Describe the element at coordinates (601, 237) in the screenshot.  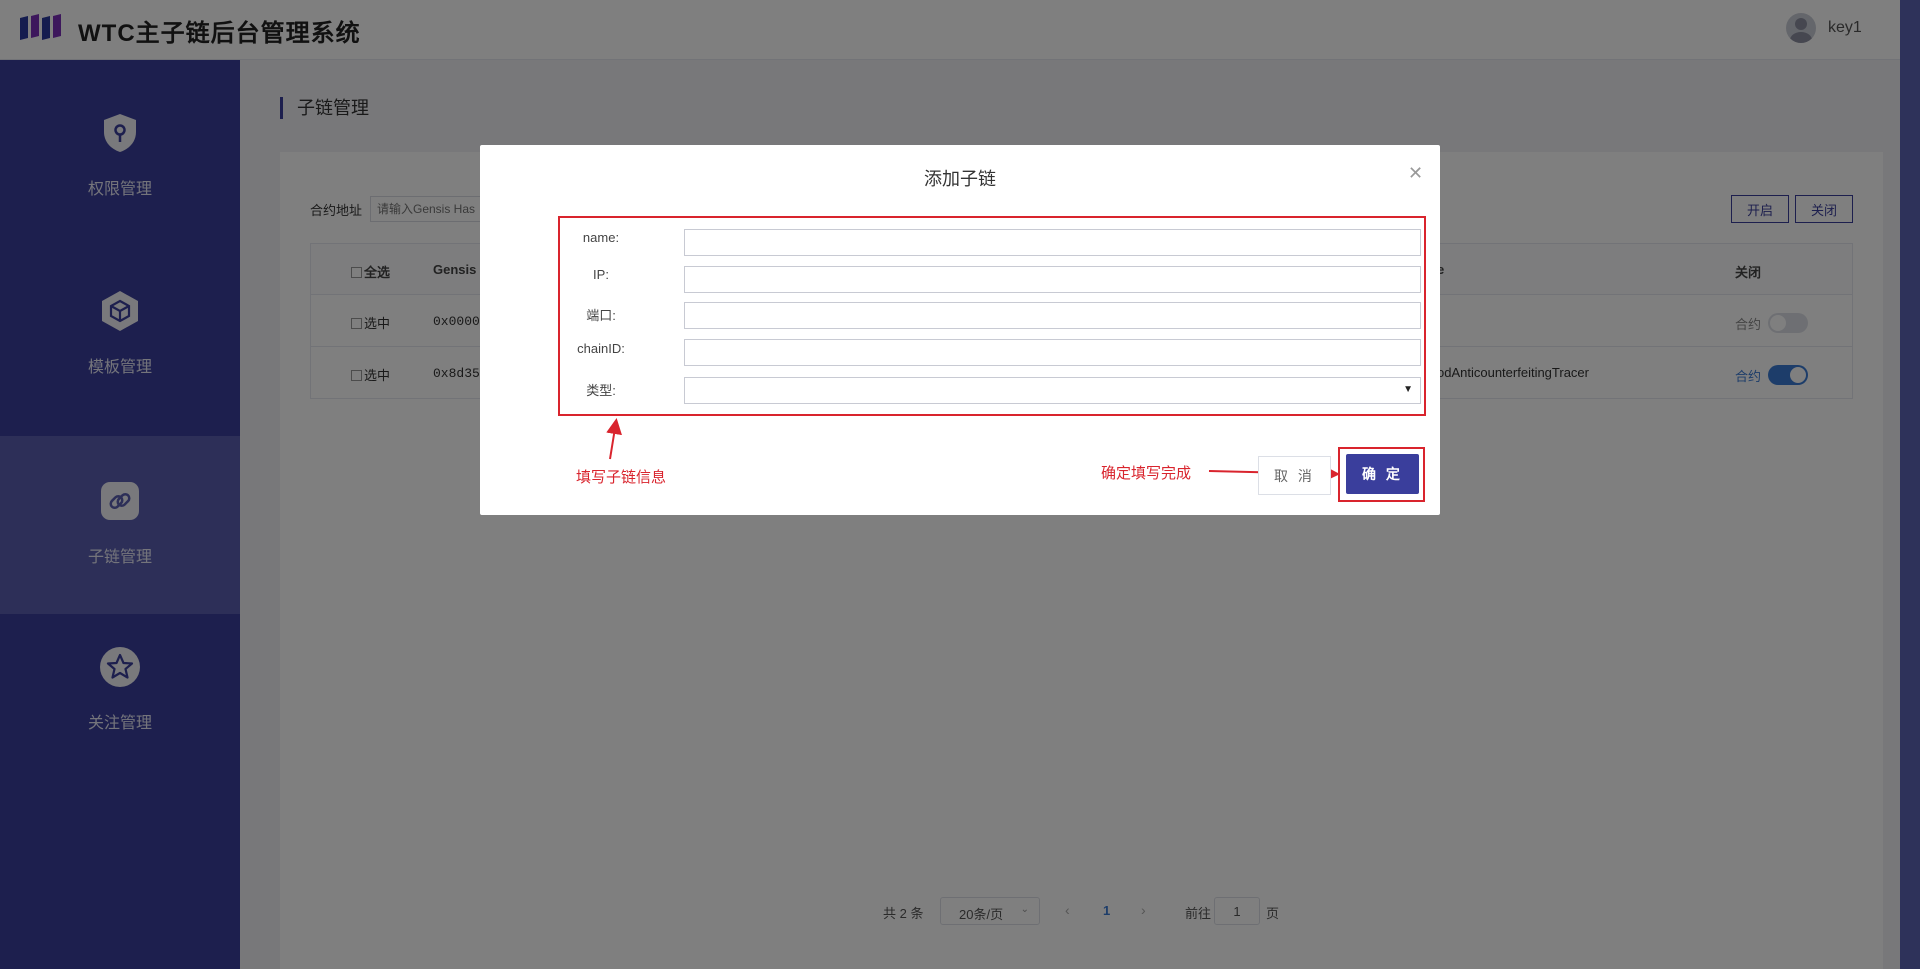
I see `name-label: name:` at that location.